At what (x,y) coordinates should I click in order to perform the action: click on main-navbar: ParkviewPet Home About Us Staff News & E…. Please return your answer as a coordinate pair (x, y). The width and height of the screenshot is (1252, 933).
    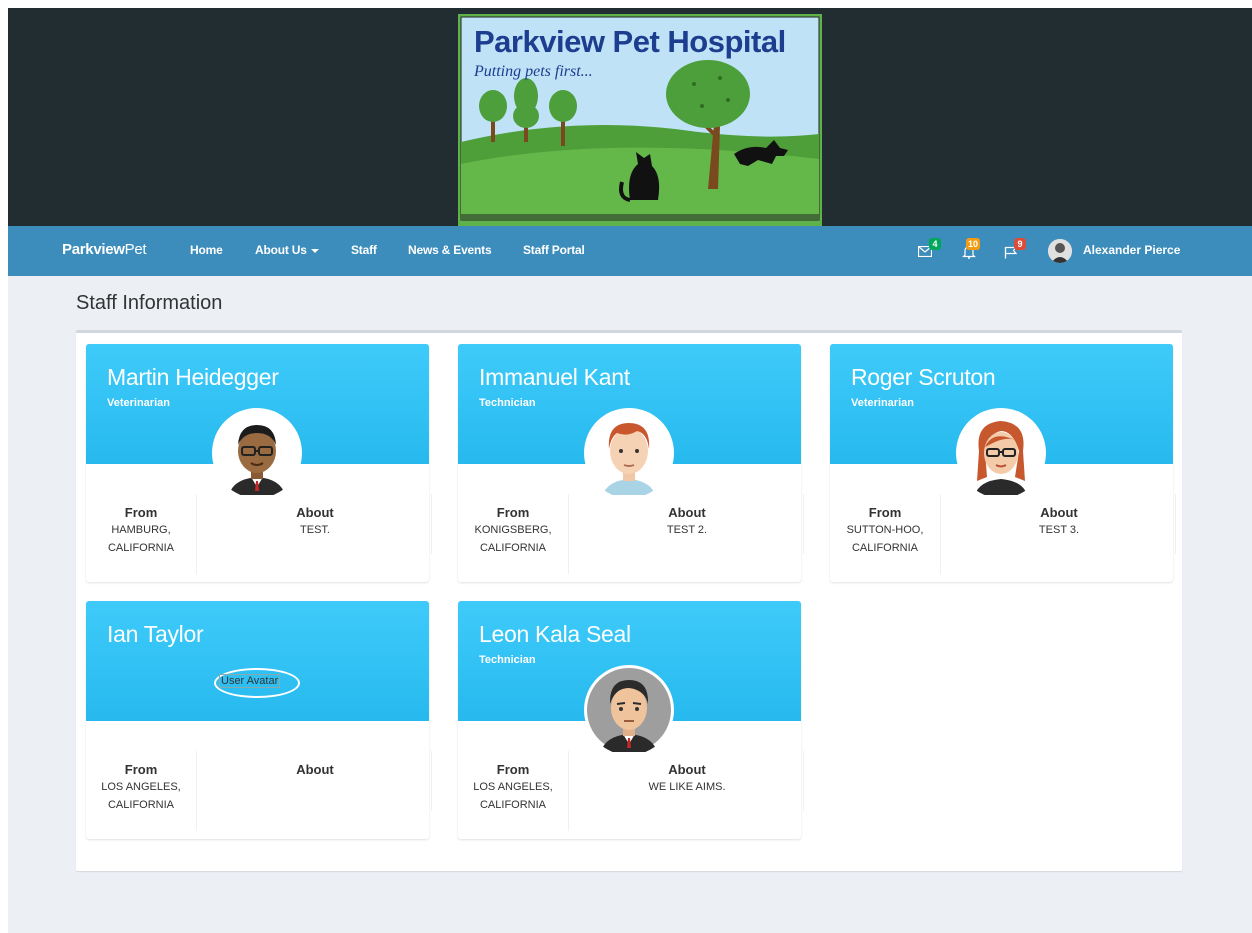
    Looking at the image, I should click on (630, 251).